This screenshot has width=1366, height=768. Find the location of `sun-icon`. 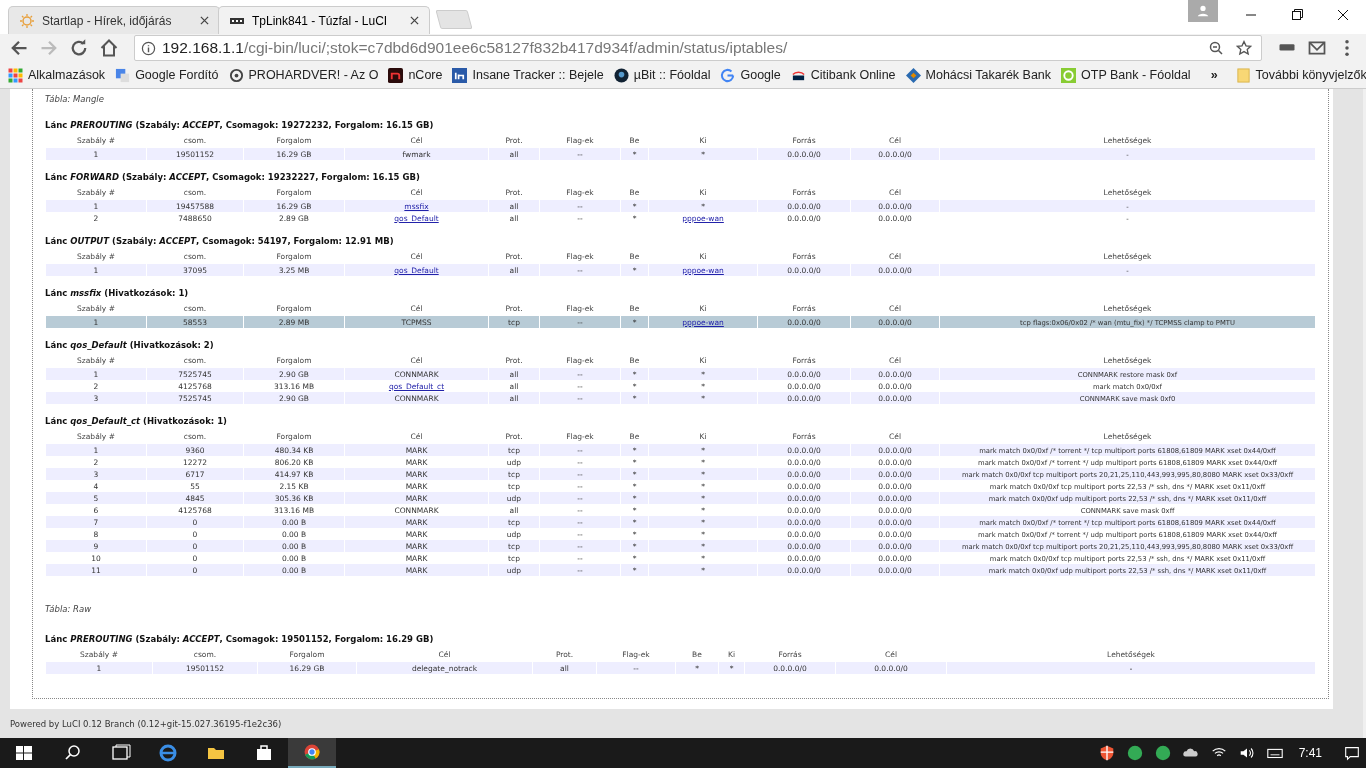

sun-icon is located at coordinates (27, 20).